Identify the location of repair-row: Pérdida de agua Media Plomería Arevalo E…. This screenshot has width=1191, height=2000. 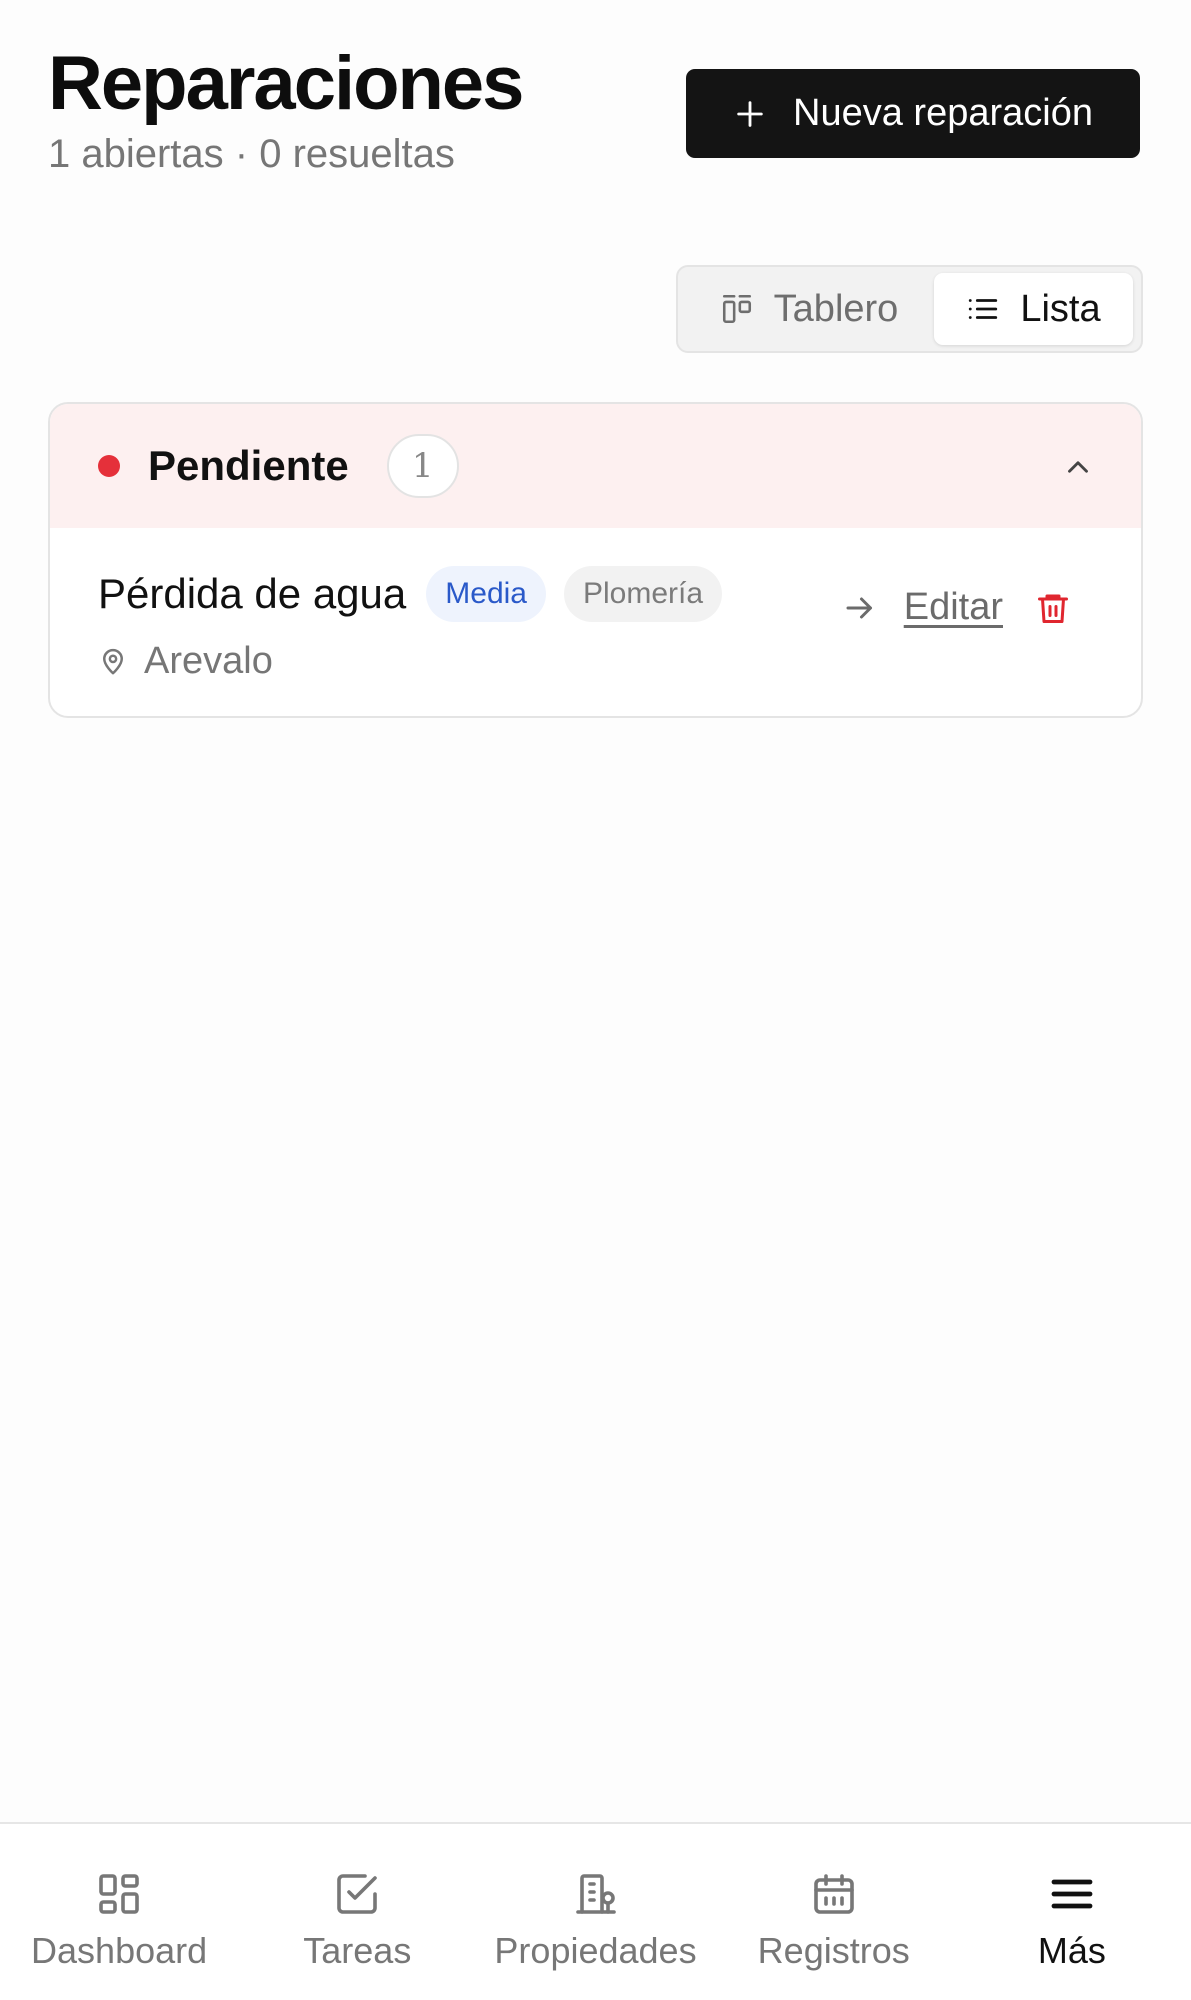
(595, 622).